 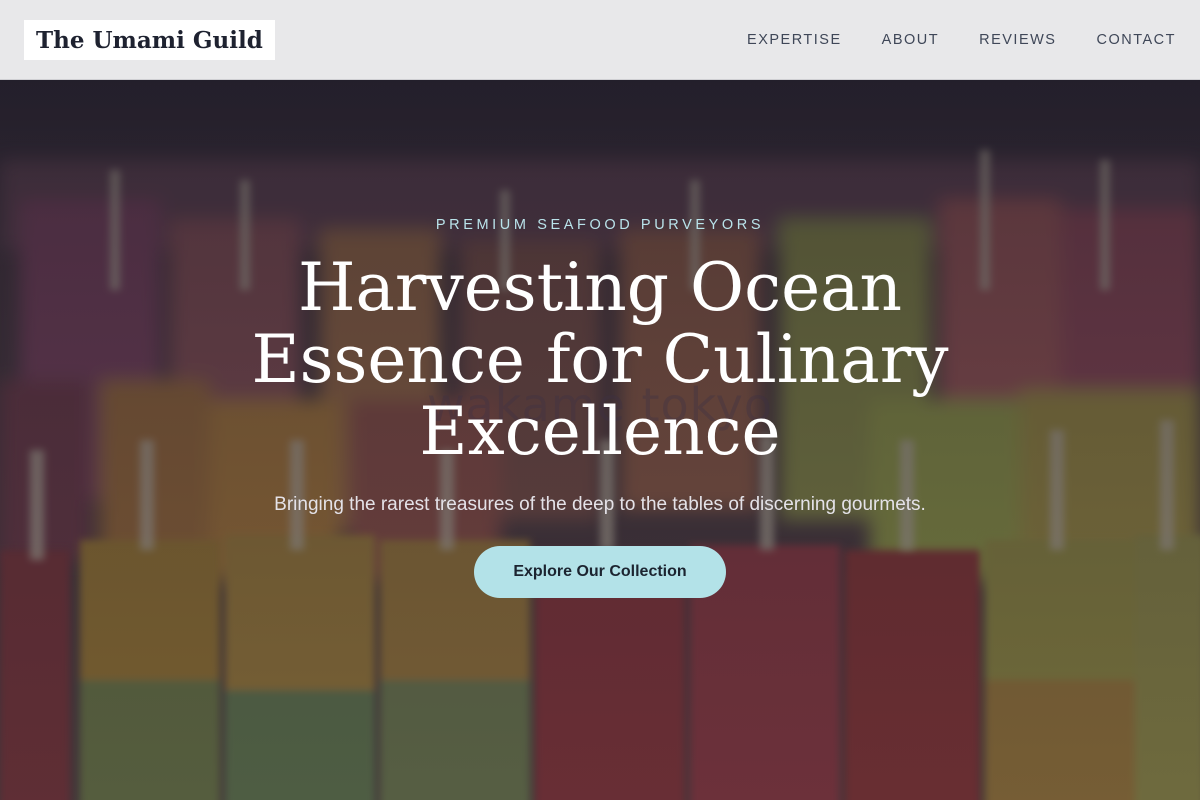 What do you see at coordinates (1017, 40) in the screenshot?
I see `nav-link-reviews: REVIEWS` at bounding box center [1017, 40].